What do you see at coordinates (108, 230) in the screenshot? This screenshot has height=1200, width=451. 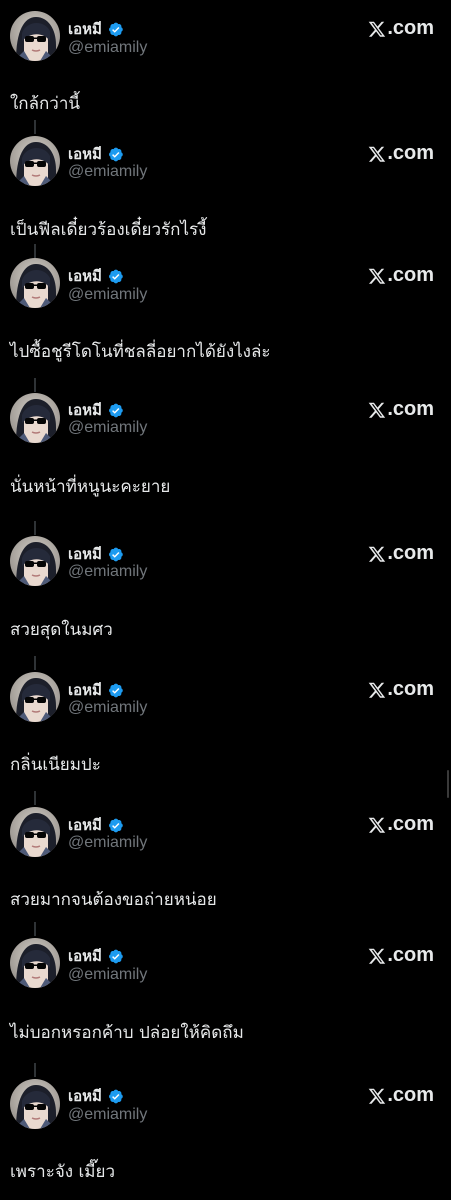 I see `tweet-text: เป็นฟีลเดี๋ยวร้องเดี๋ยวรักไรงี้` at bounding box center [108, 230].